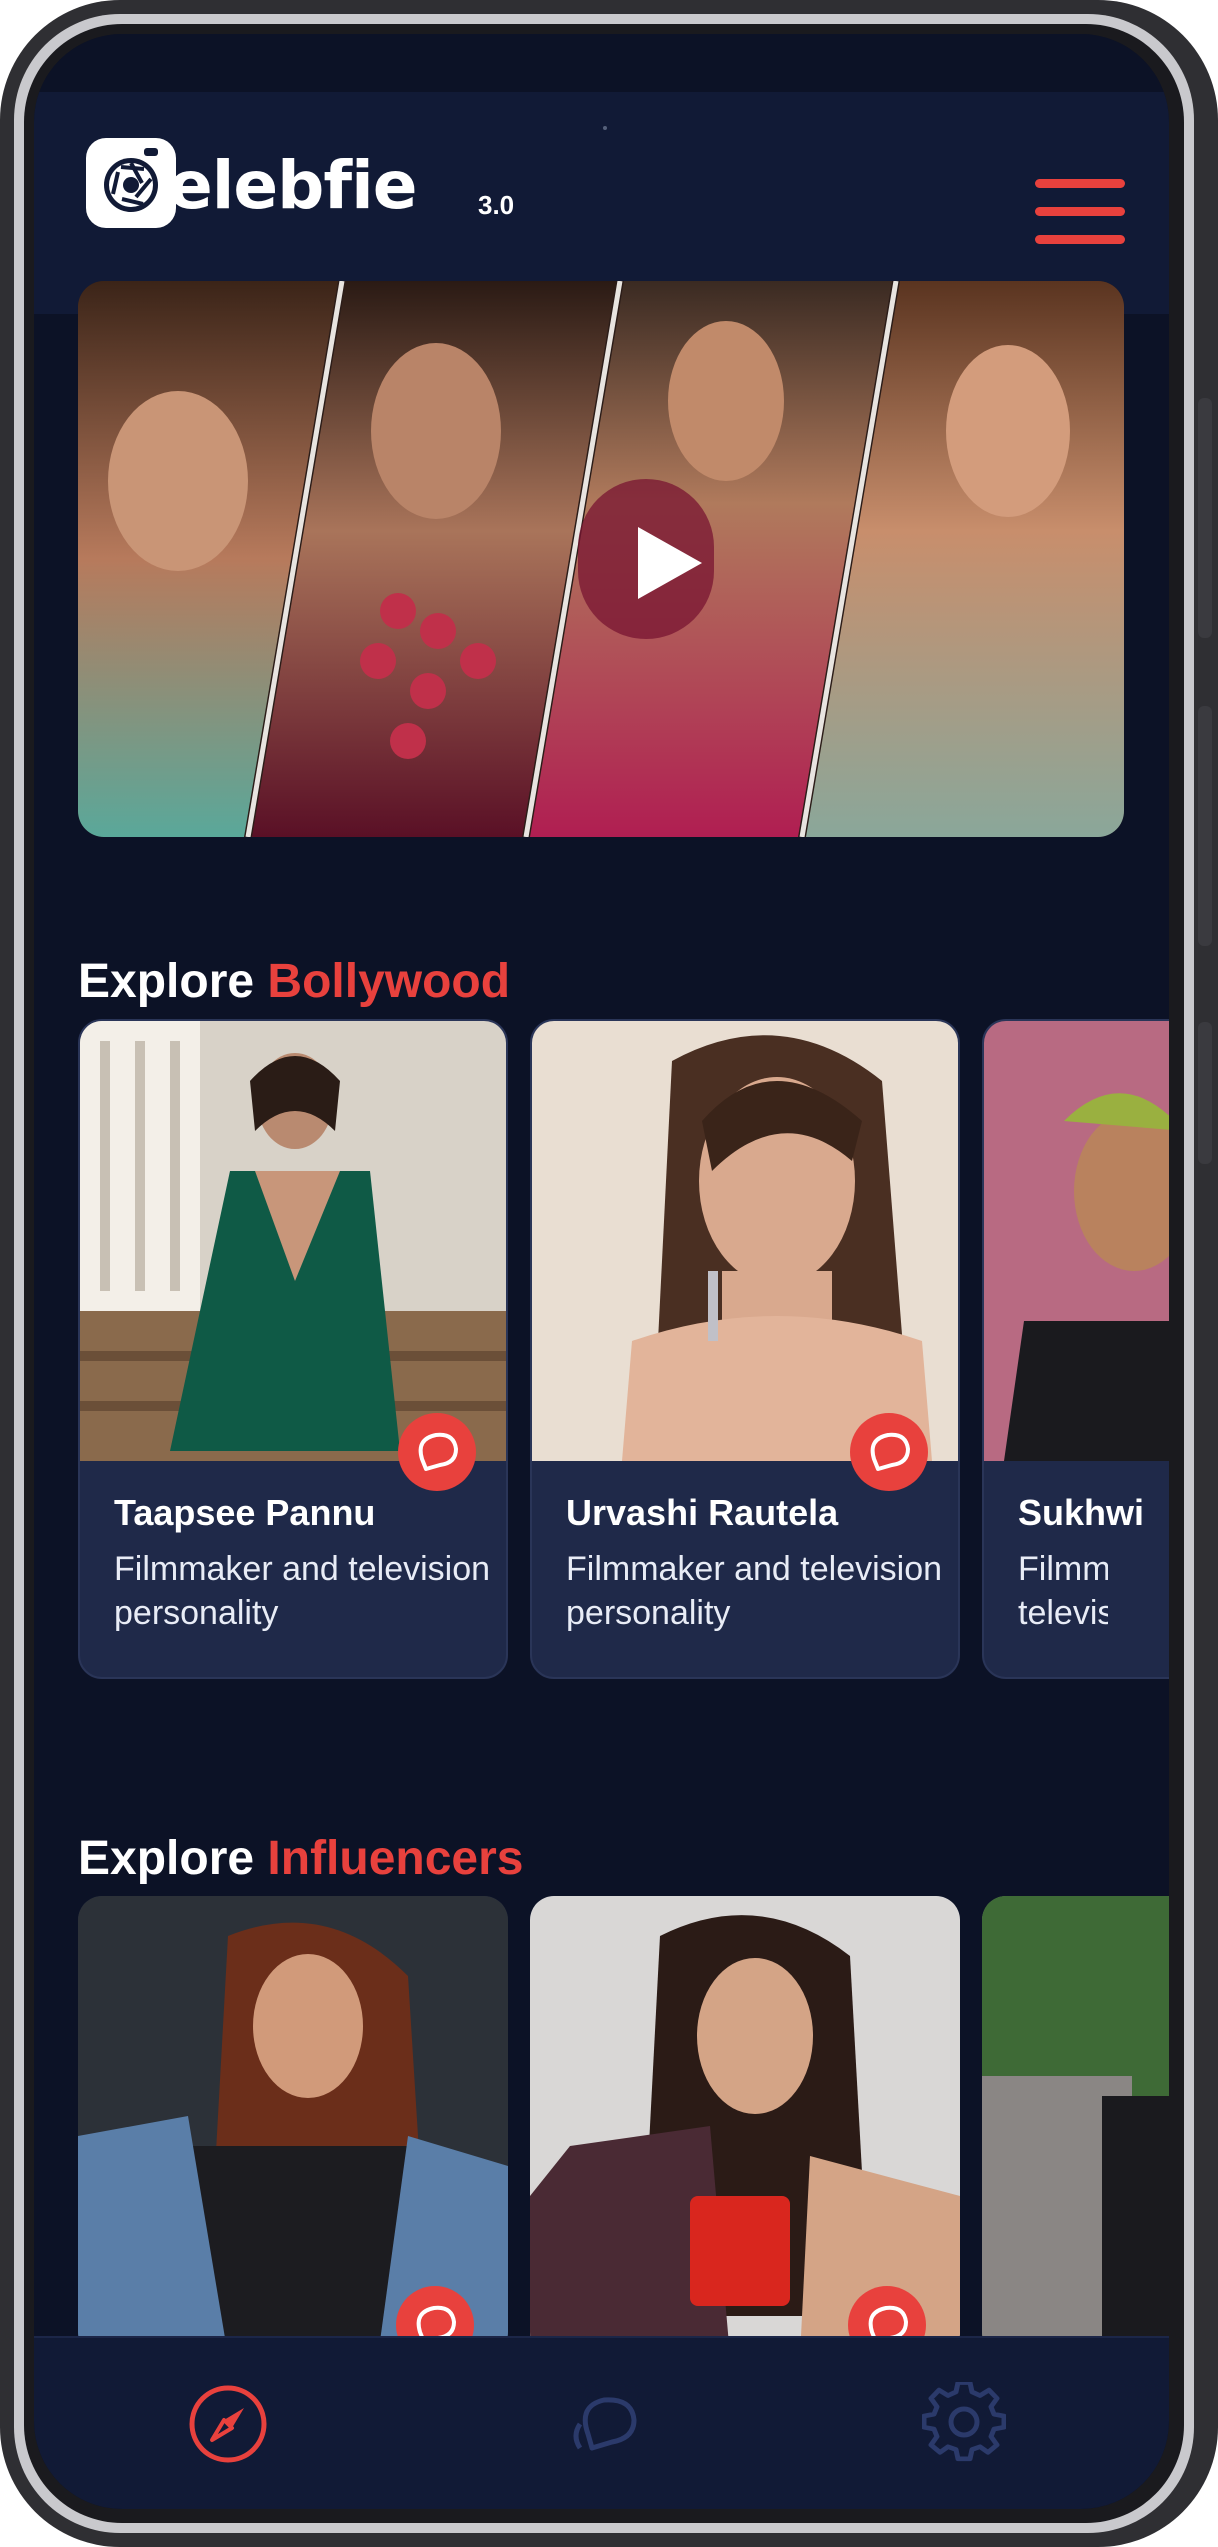  I want to click on compass-icon, so click(228, 2424).